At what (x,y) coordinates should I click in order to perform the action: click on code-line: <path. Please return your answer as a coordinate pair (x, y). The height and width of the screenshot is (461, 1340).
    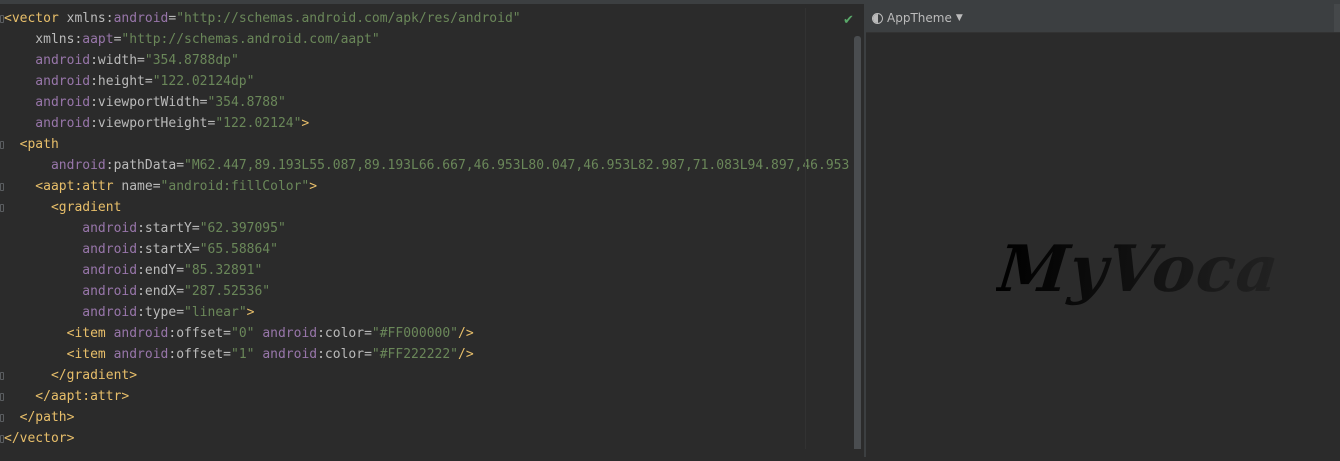
    Looking at the image, I should click on (434, 144).